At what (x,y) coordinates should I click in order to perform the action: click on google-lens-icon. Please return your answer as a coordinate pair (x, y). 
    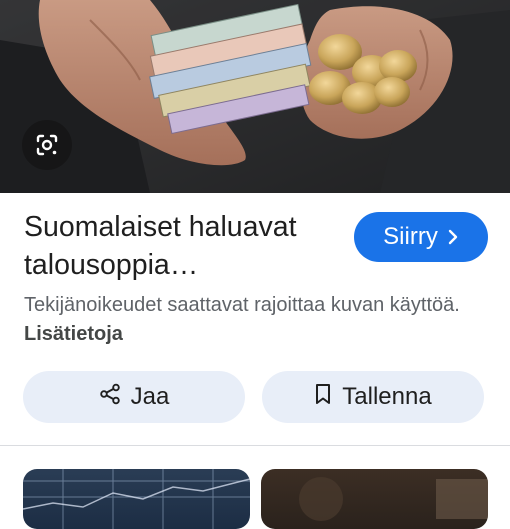
    Looking at the image, I should click on (47, 145).